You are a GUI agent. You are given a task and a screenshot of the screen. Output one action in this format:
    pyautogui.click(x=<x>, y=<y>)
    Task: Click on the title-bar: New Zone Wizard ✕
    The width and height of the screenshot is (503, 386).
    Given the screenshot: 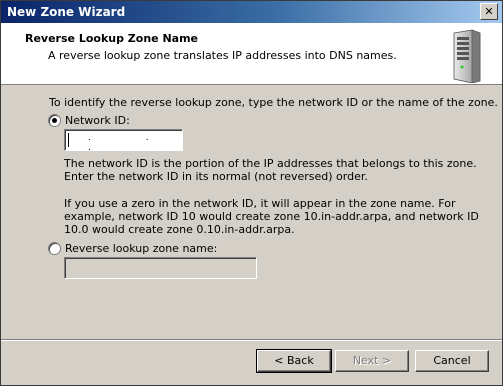 What is the action you would take?
    pyautogui.click(x=251, y=12)
    